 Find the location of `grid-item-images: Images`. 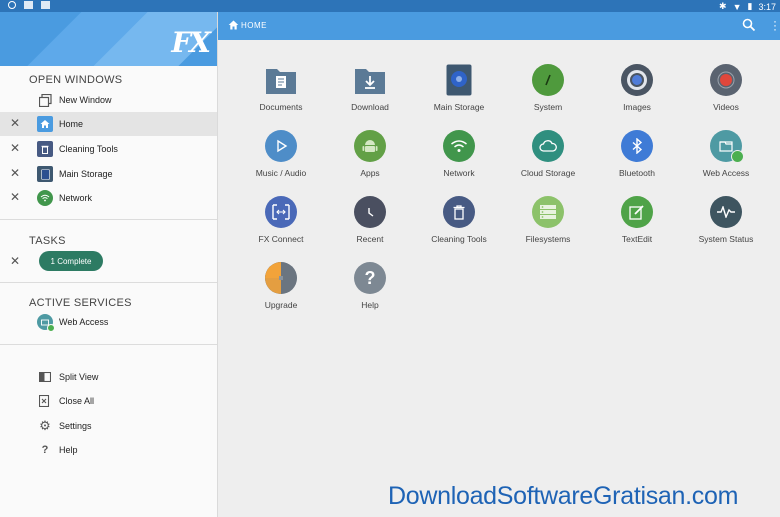

grid-item-images: Images is located at coordinates (637, 95).